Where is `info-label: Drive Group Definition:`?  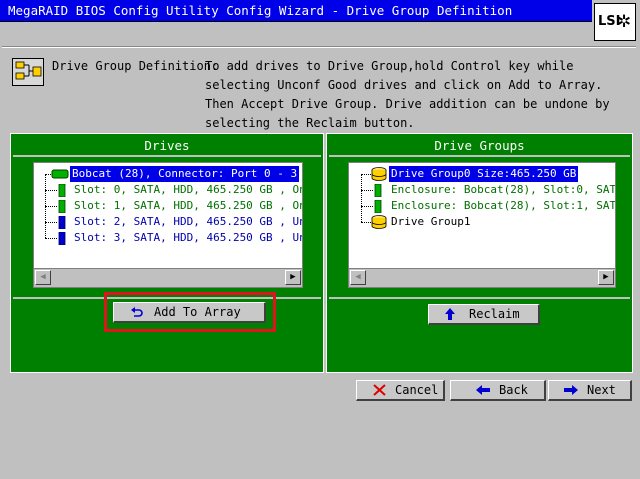 info-label: Drive Group Definition: is located at coordinates (135, 66).